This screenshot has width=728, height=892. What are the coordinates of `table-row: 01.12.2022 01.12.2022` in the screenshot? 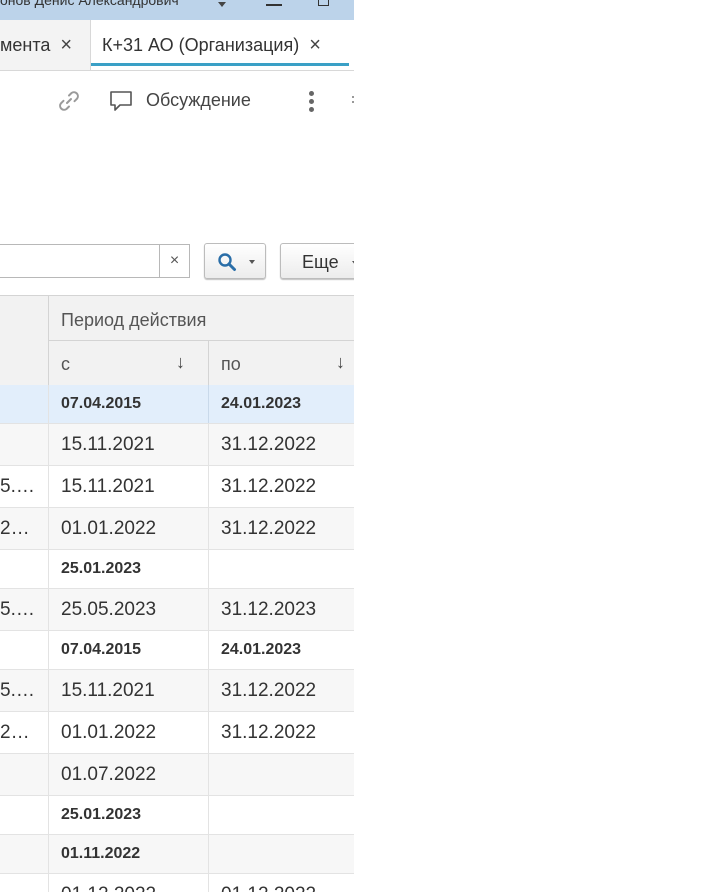 It's located at (177, 883).